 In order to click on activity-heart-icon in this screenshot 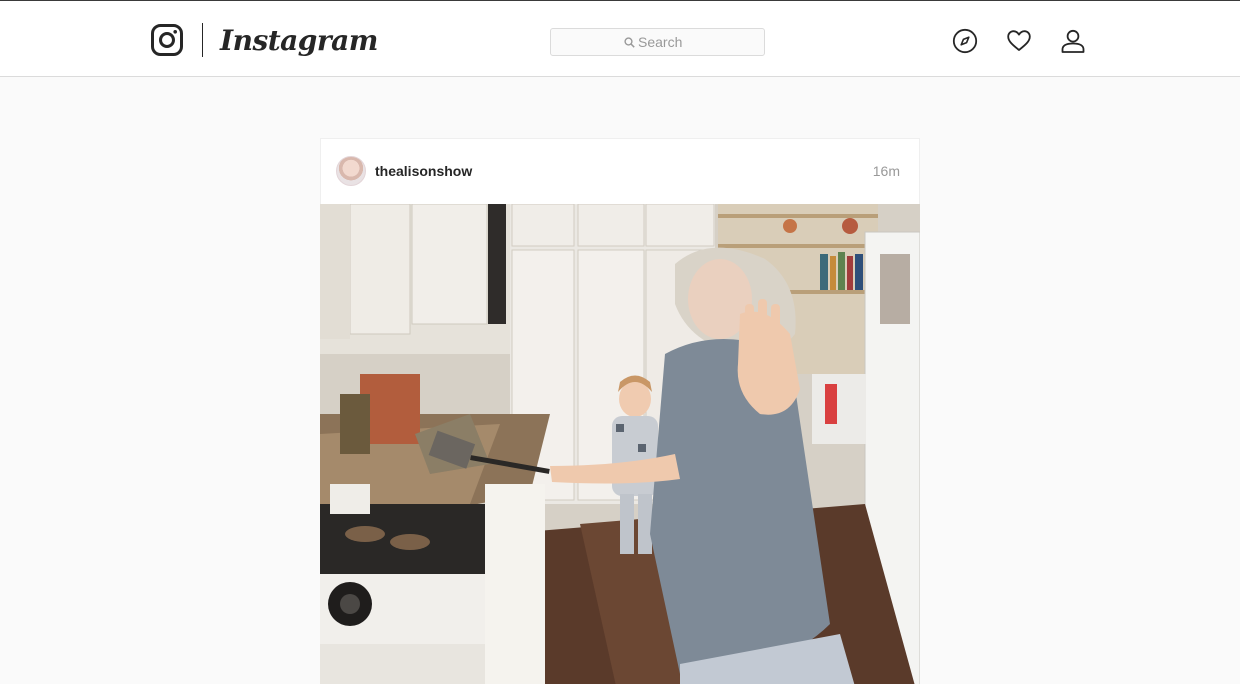, I will do `click(1019, 41)`.